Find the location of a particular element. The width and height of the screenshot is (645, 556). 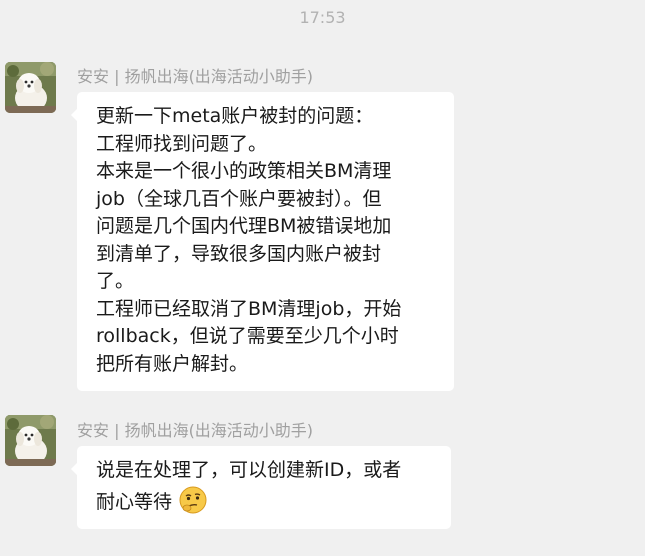

thinking-face-icon is located at coordinates (193, 500).